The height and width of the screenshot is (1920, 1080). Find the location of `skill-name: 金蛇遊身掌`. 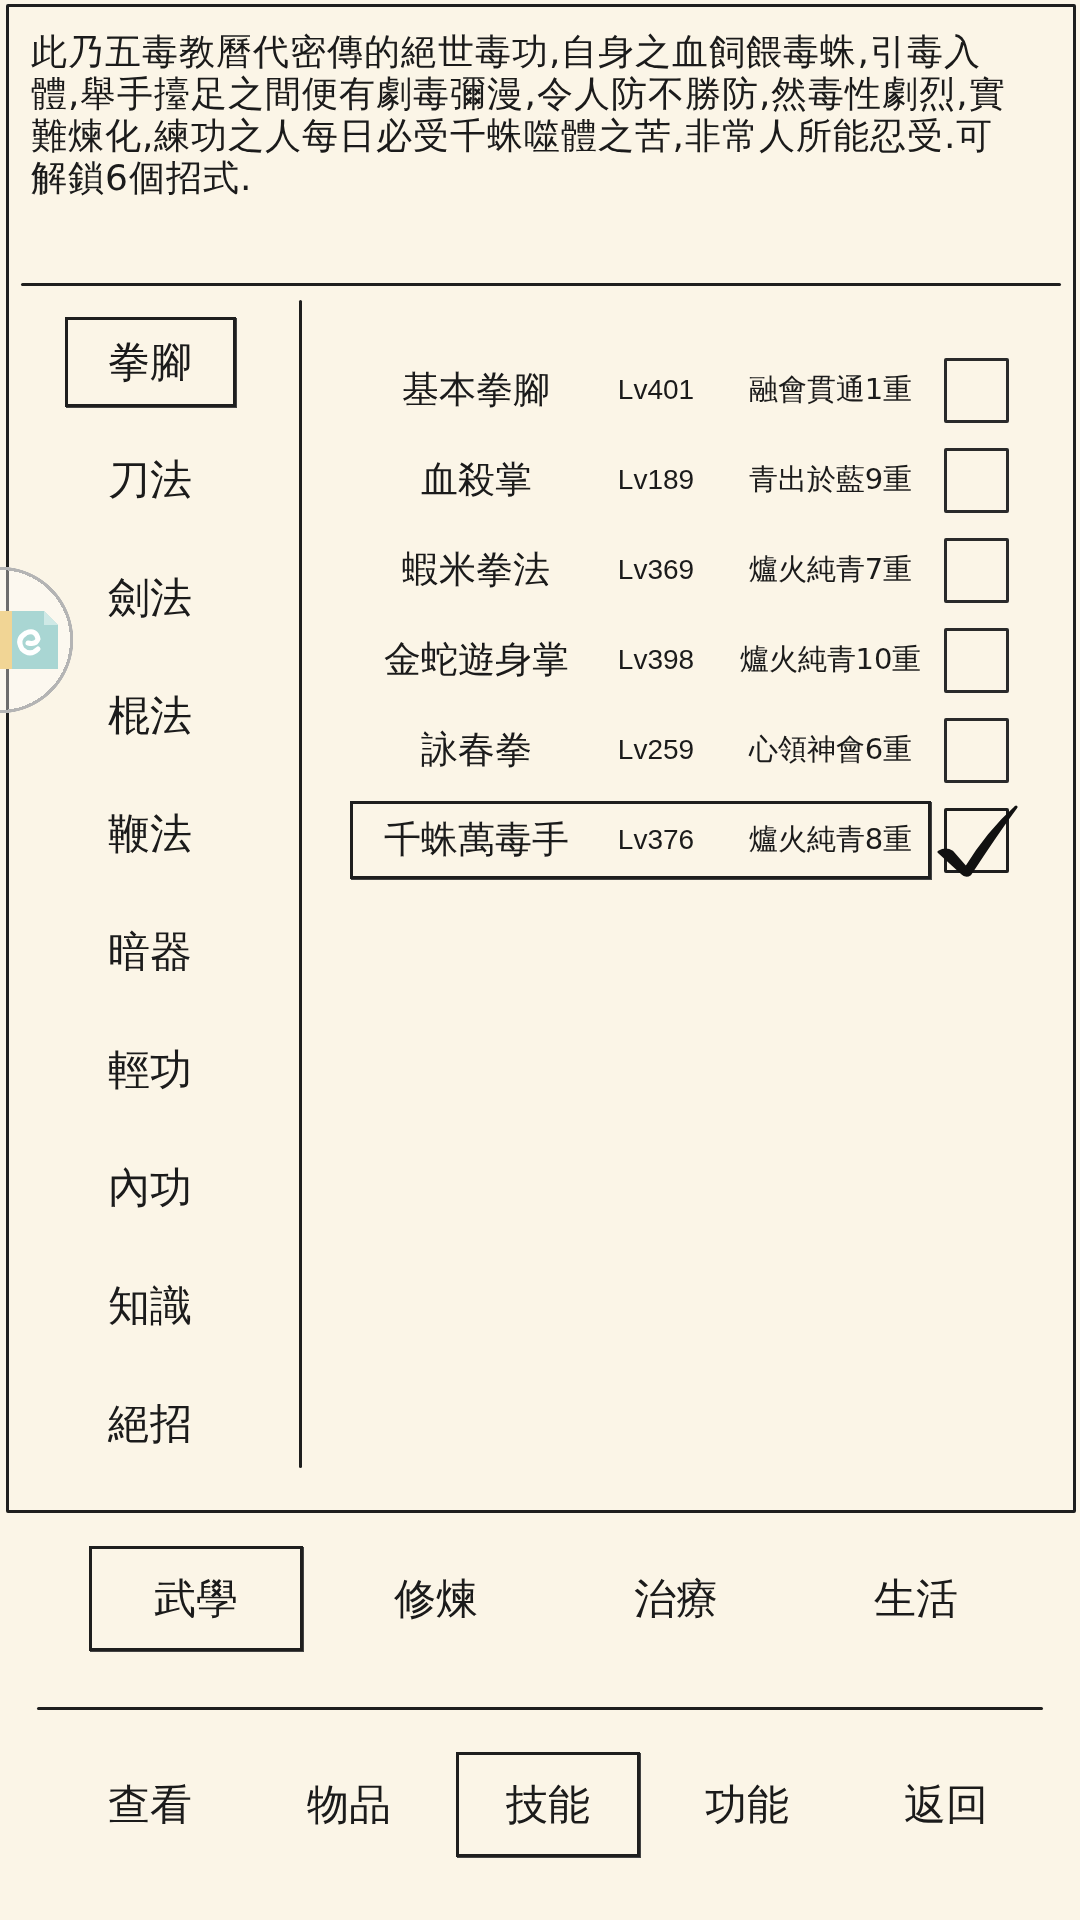

skill-name: 金蛇遊身掌 is located at coordinates (476, 660).